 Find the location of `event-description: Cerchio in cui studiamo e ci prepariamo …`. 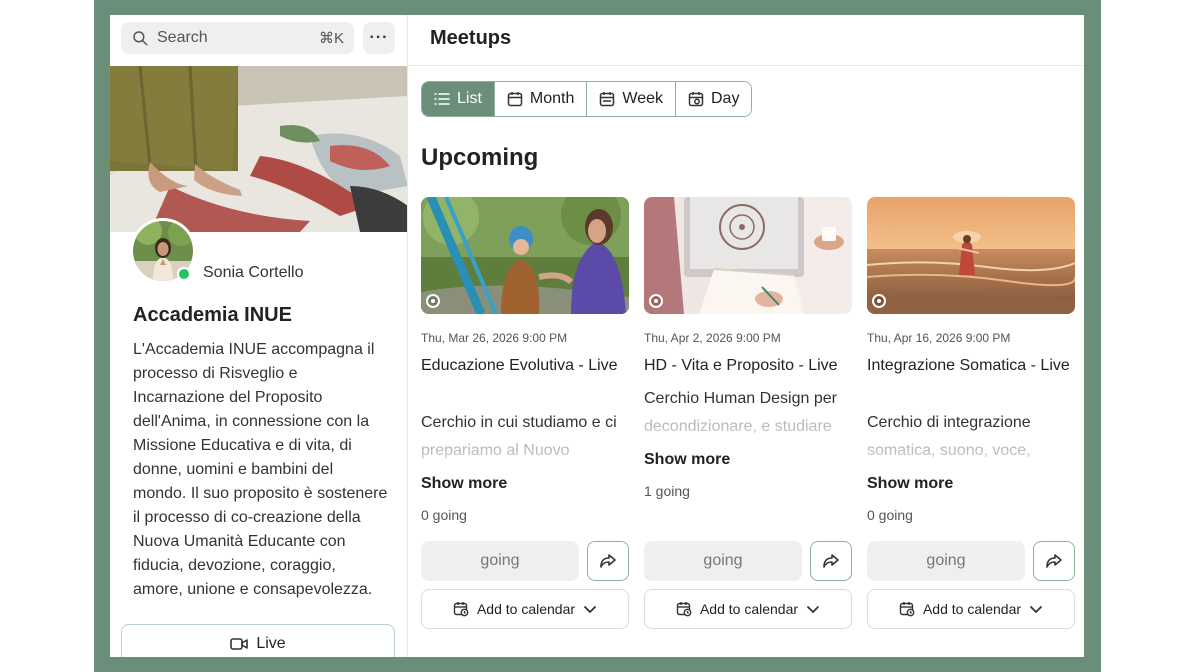

event-description: Cerchio in cui studiamo e ci prepariamo … is located at coordinates (525, 437).